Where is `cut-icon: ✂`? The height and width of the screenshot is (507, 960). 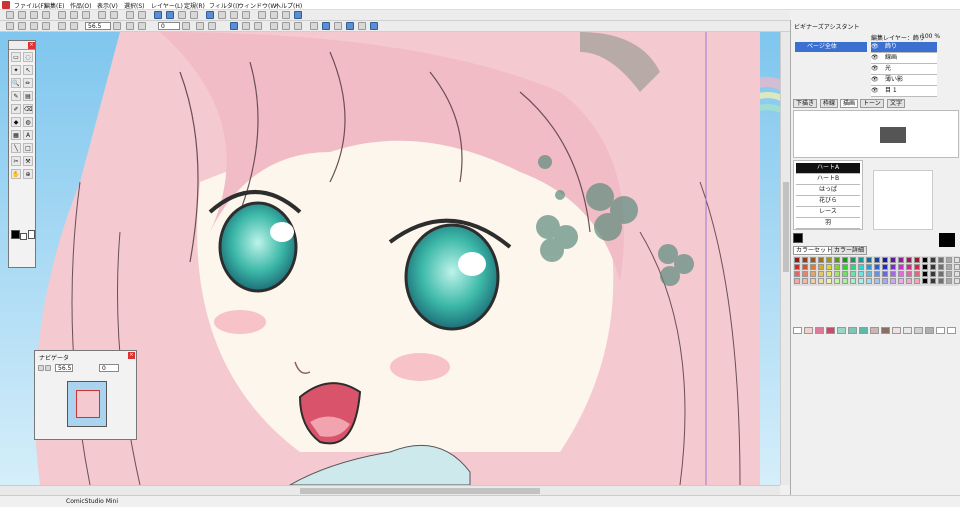 cut-icon: ✂ is located at coordinates (16, 161).